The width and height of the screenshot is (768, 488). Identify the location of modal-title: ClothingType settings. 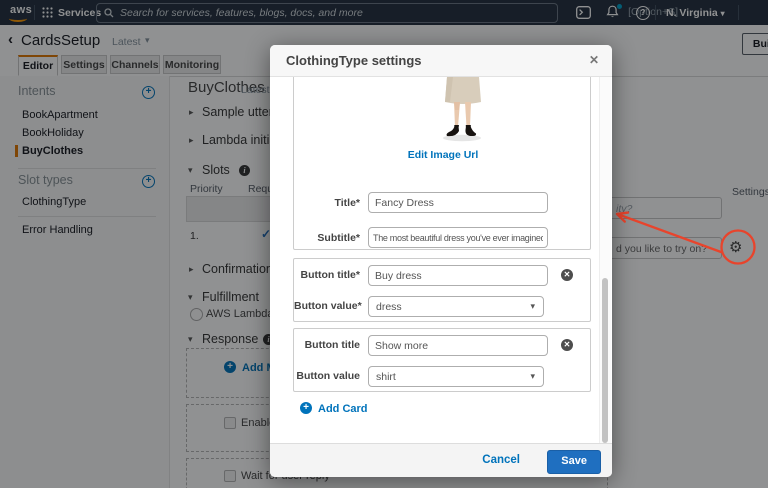
(354, 60).